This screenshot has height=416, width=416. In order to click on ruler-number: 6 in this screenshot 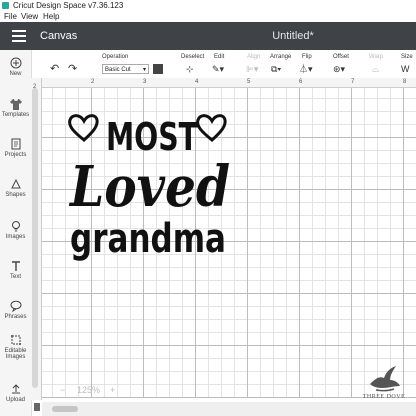, I will do `click(301, 82)`.